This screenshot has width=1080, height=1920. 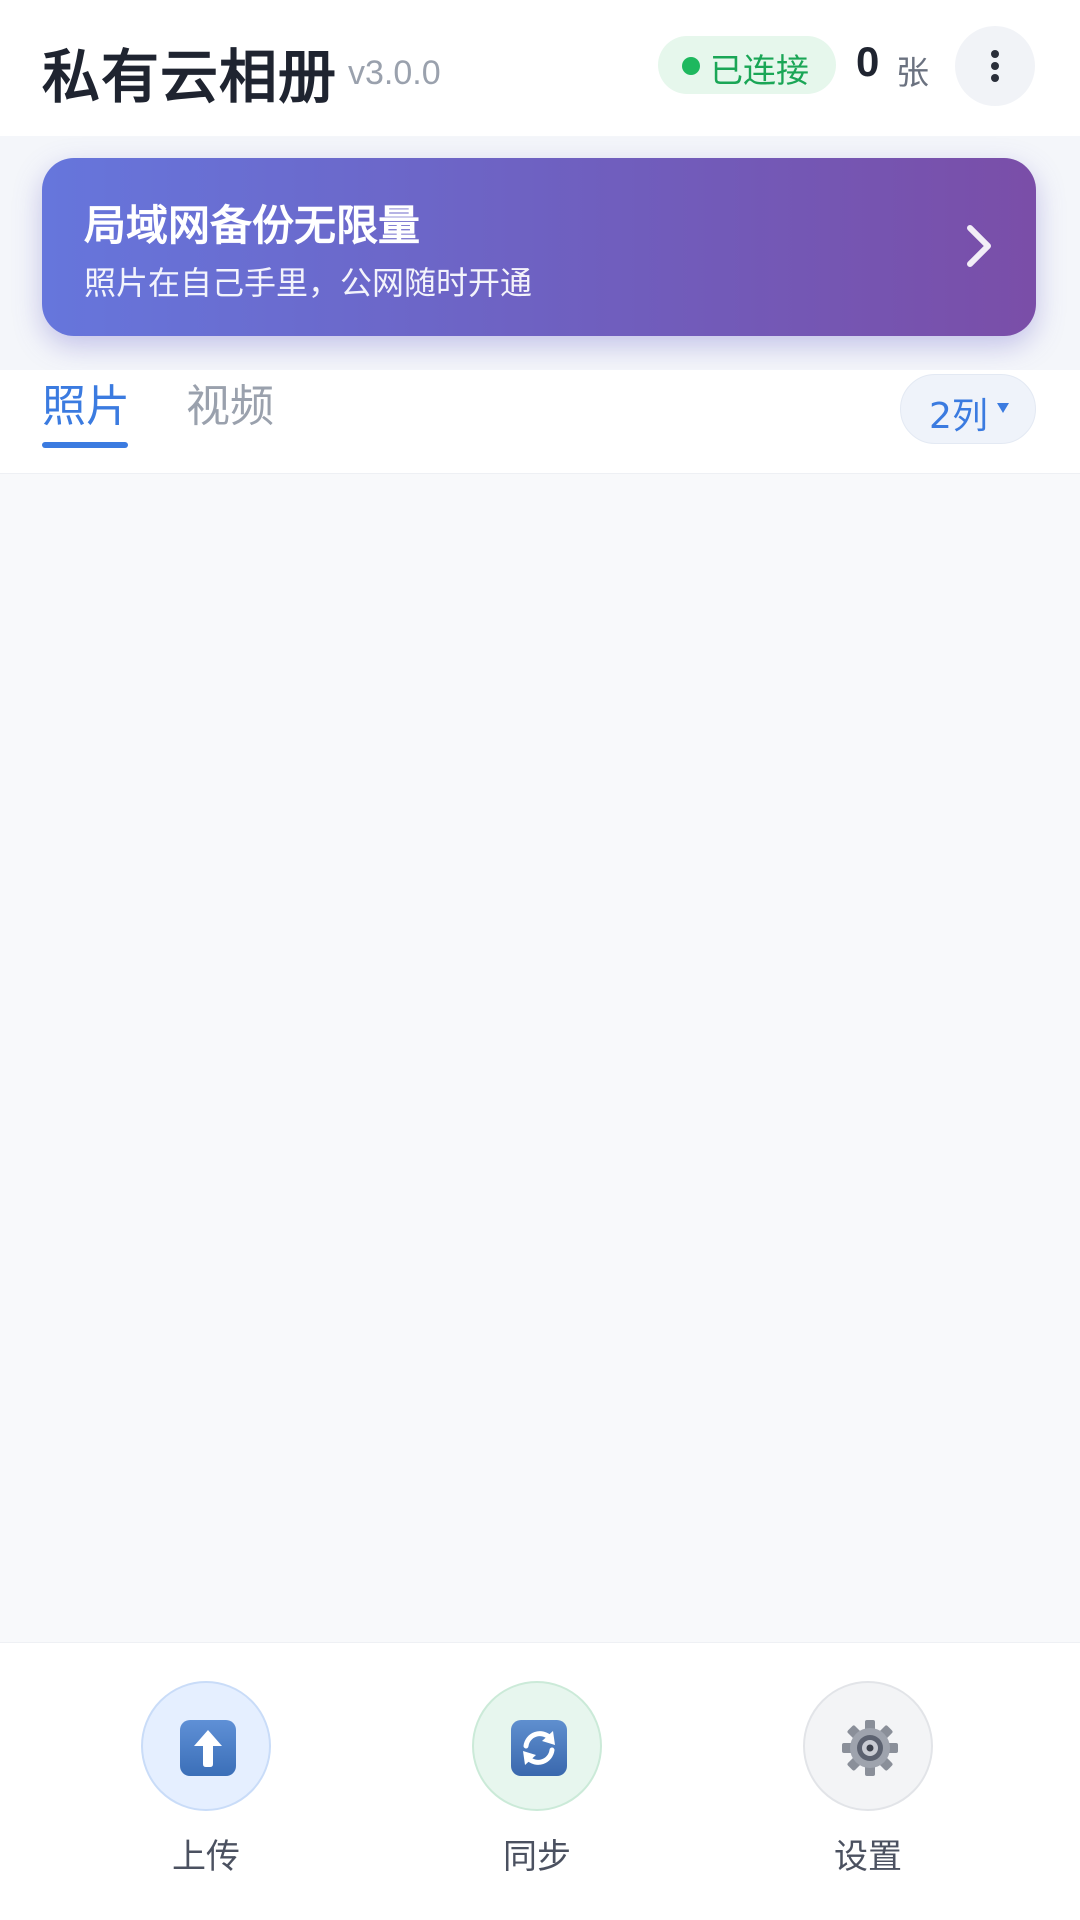 I want to click on bottom-action-bar: 上传 同步 设置, so click(x=540, y=1781).